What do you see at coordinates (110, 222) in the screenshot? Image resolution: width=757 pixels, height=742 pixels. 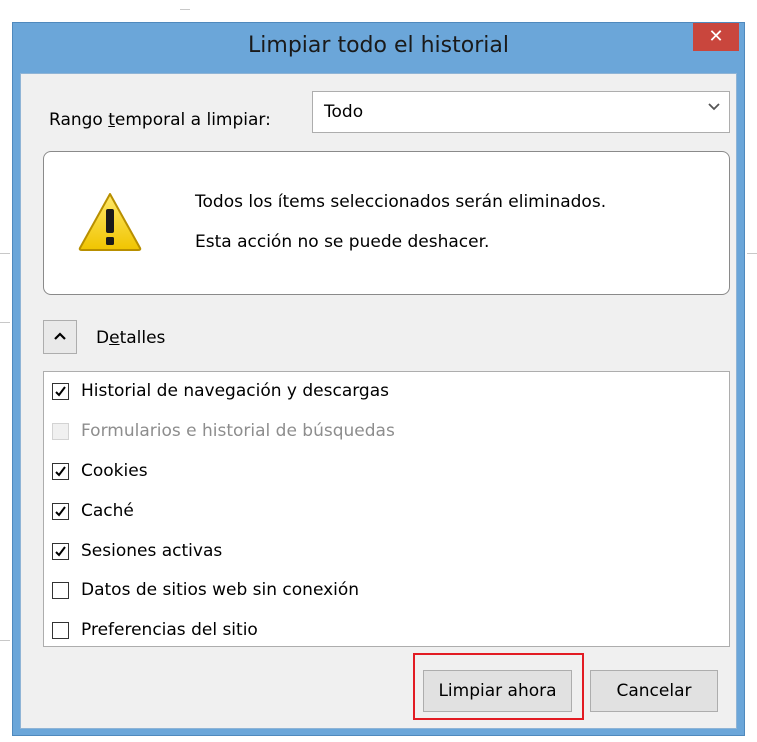 I see `warning-triangle-icon` at bounding box center [110, 222].